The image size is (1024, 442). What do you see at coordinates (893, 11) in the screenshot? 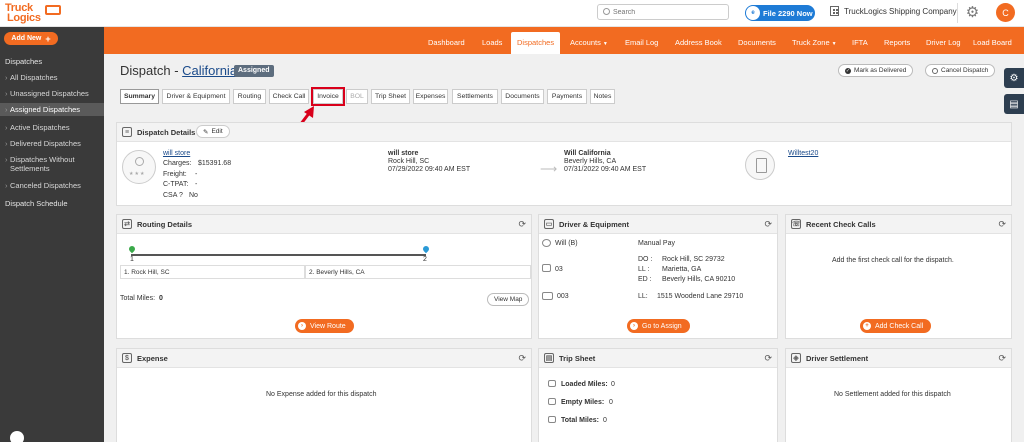
I see `company-selector: TruckLogics Shipping Company` at bounding box center [893, 11].